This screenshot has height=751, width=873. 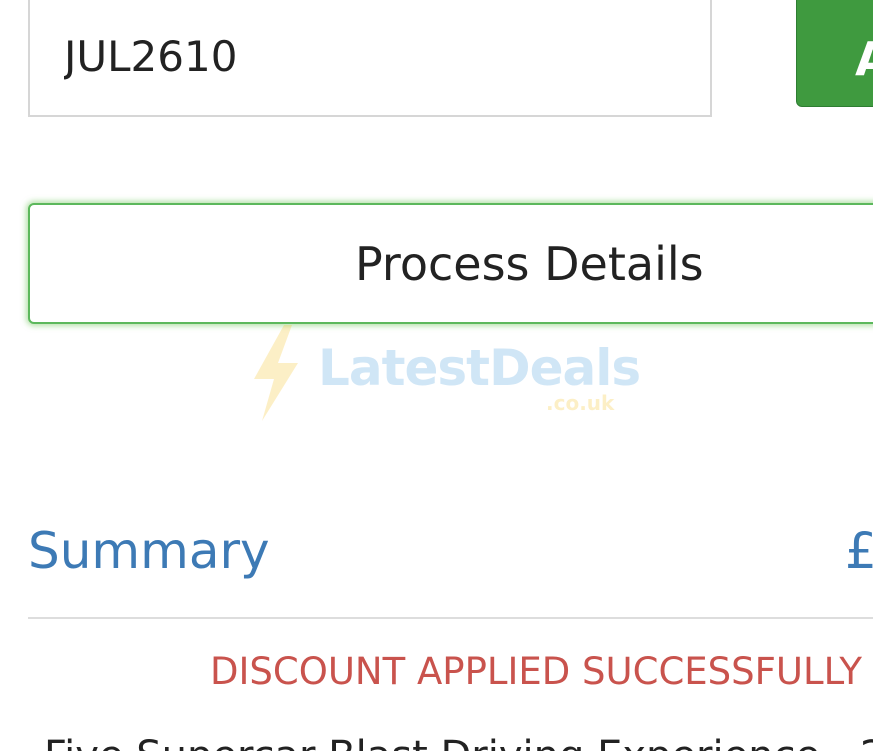 I want to click on discount-status-message: DISCOUNT APPLIED SUCCESSFULLY, so click(x=536, y=671).